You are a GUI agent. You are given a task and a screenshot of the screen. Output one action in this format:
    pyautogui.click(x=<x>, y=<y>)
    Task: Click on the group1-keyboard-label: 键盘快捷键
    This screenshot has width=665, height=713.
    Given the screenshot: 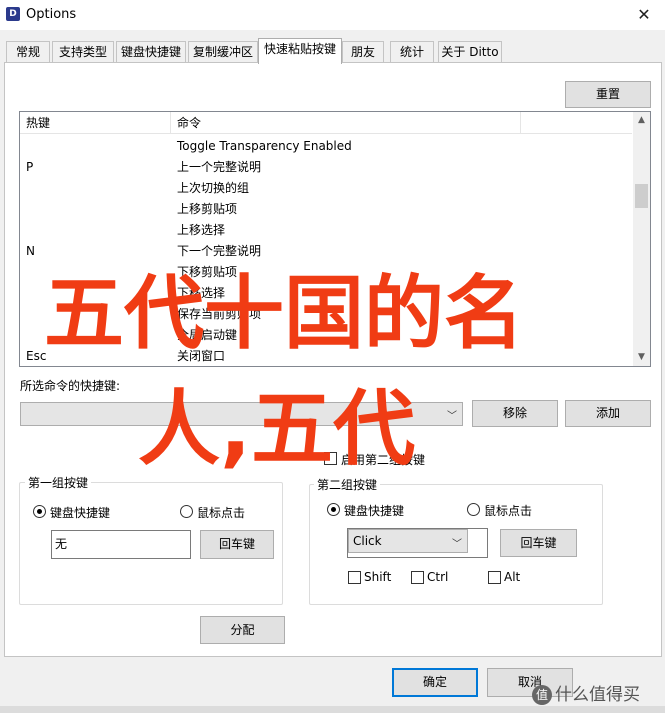 What is the action you would take?
    pyautogui.click(x=80, y=513)
    